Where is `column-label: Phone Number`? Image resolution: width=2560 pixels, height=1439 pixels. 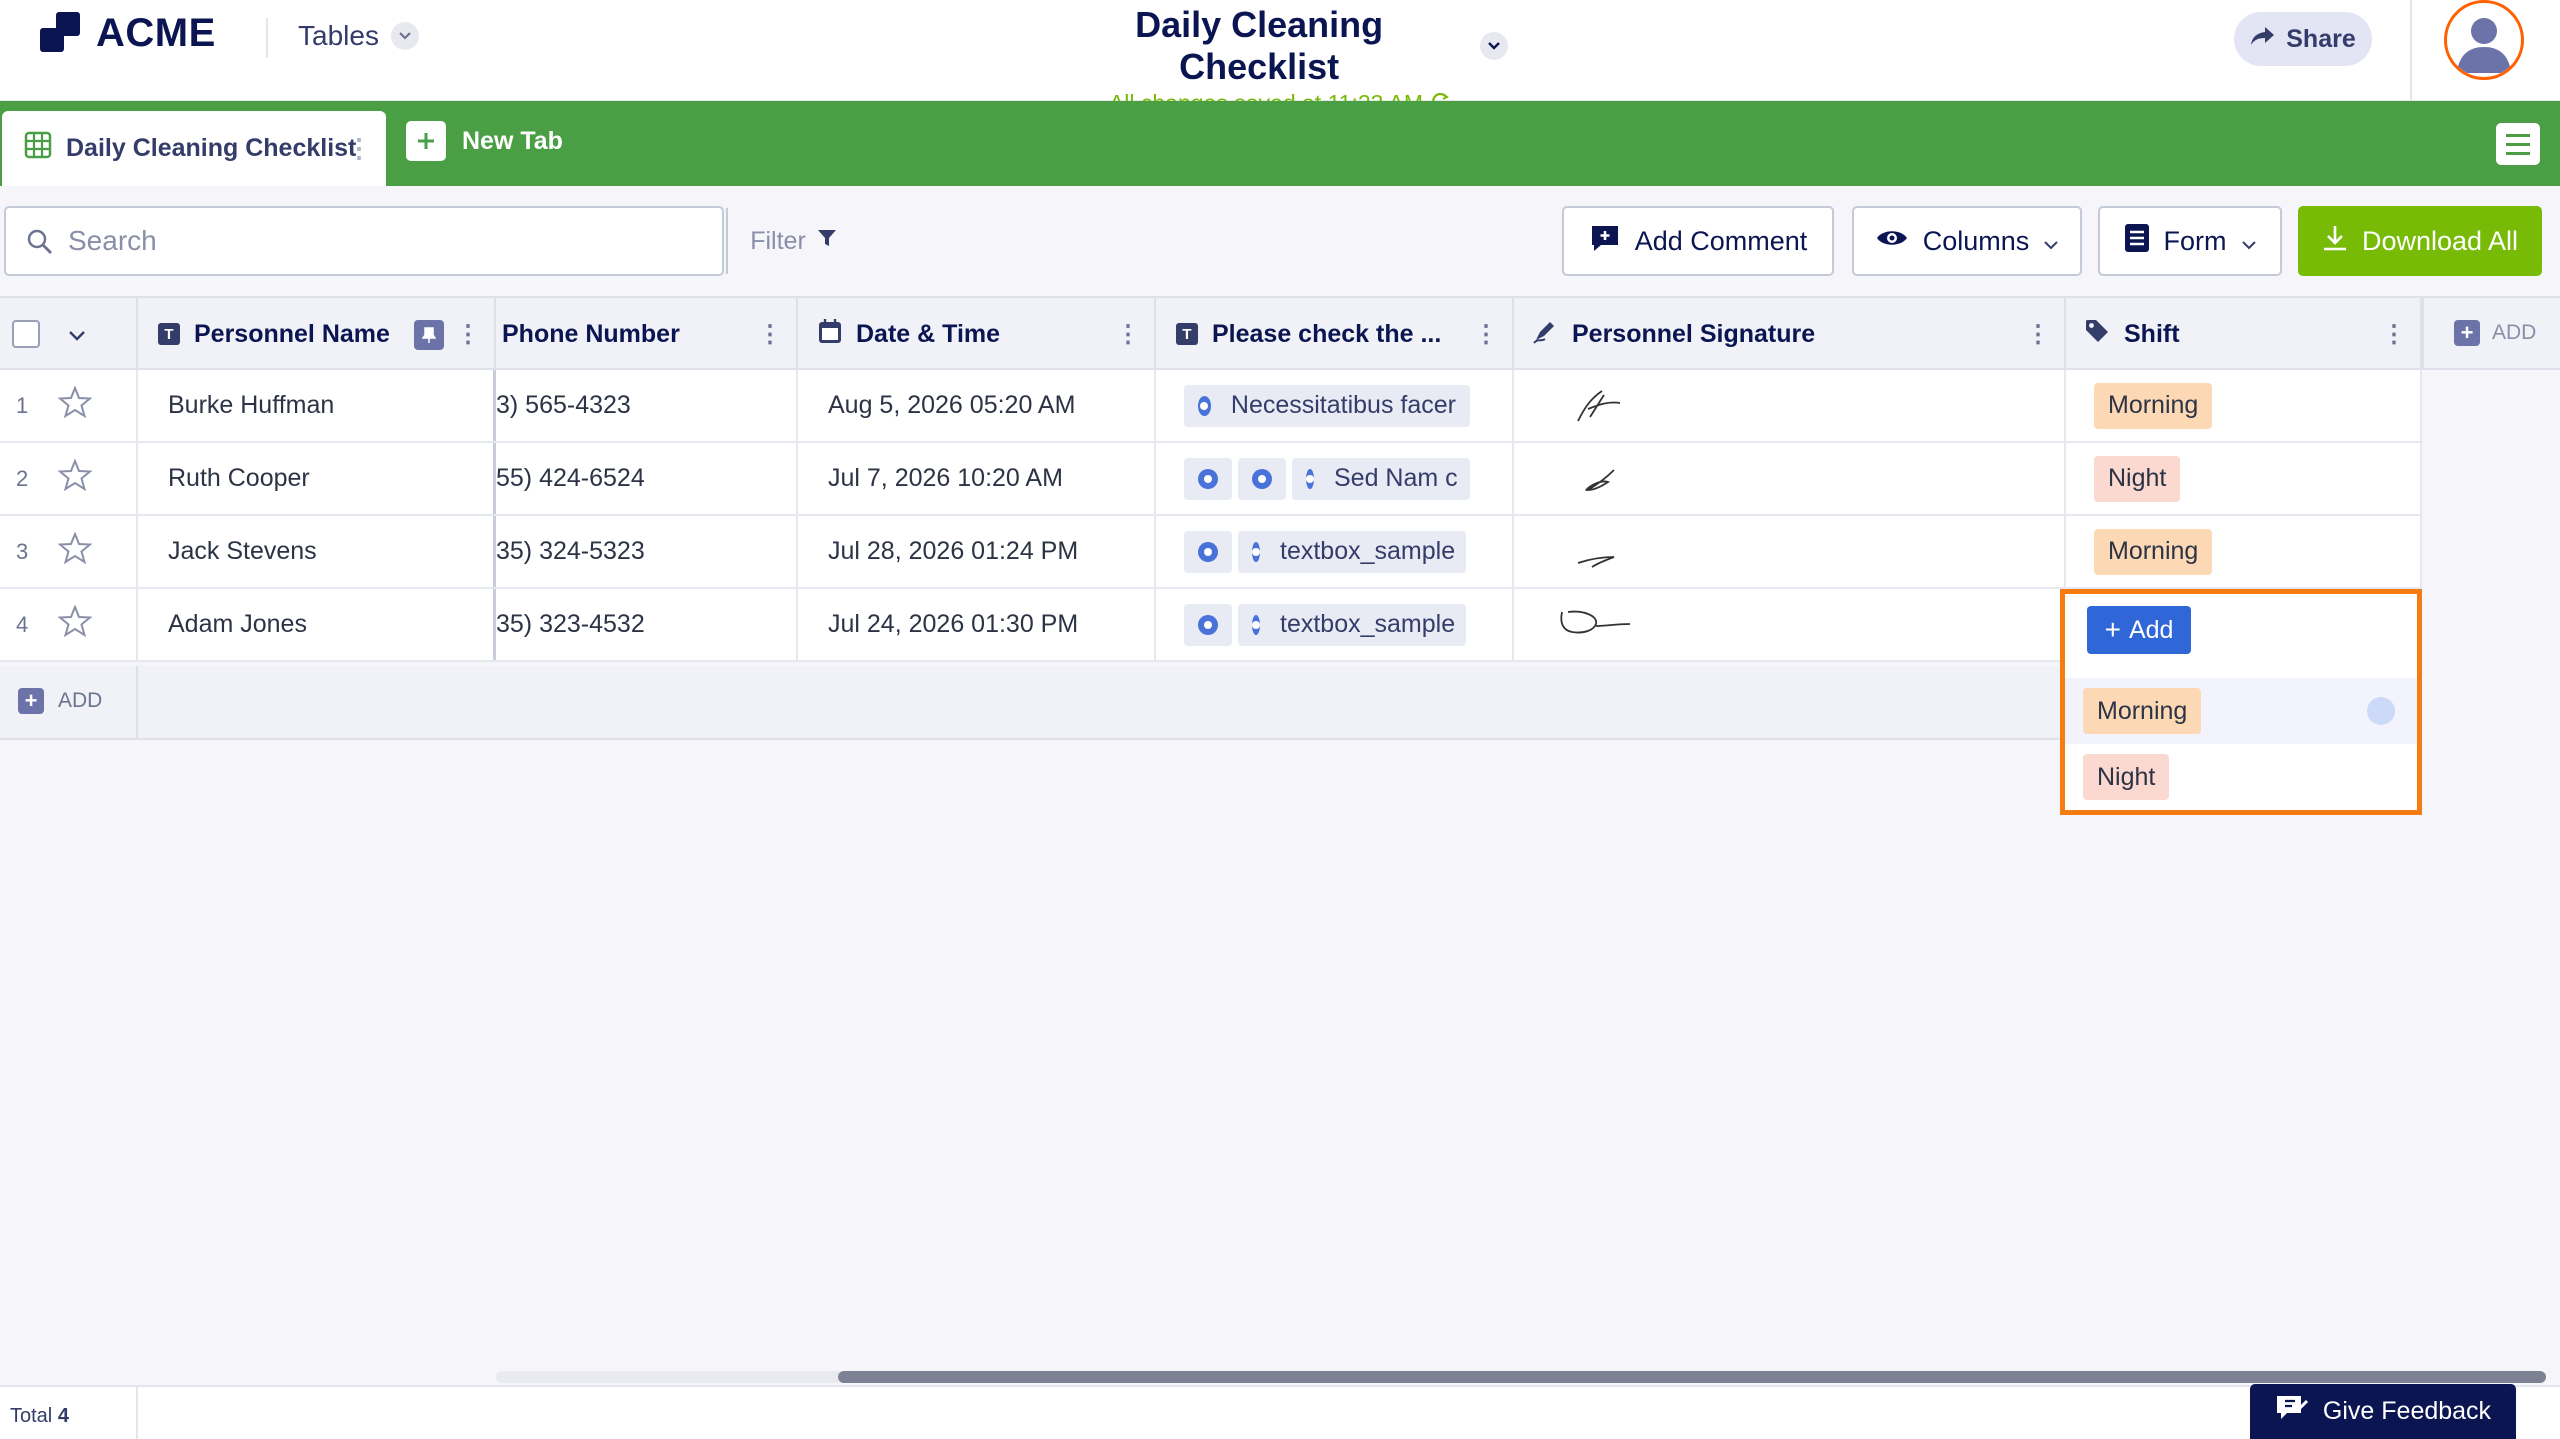
column-label: Phone Number is located at coordinates (591, 333).